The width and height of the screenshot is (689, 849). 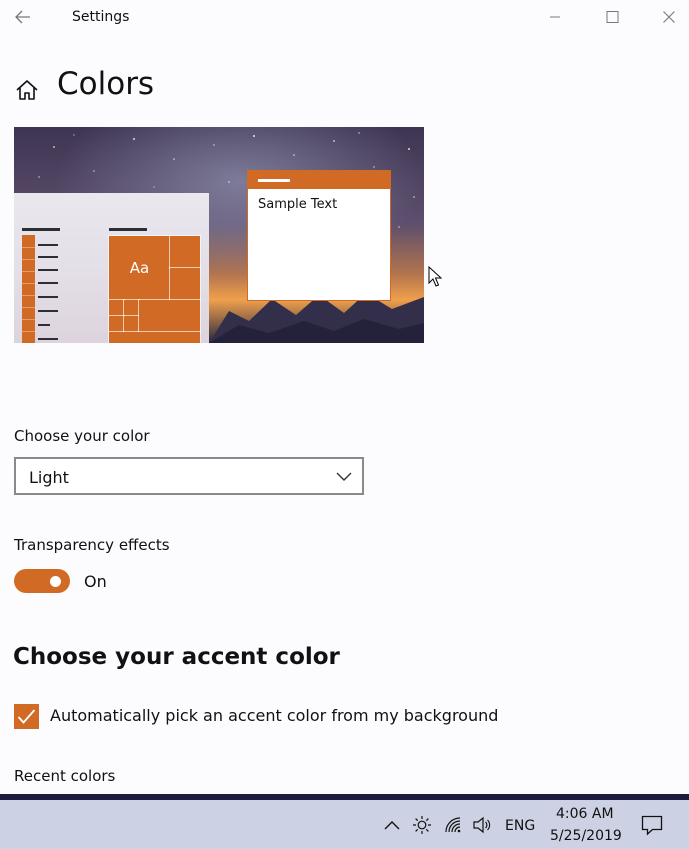 What do you see at coordinates (612, 17) in the screenshot?
I see `maximize-icon` at bounding box center [612, 17].